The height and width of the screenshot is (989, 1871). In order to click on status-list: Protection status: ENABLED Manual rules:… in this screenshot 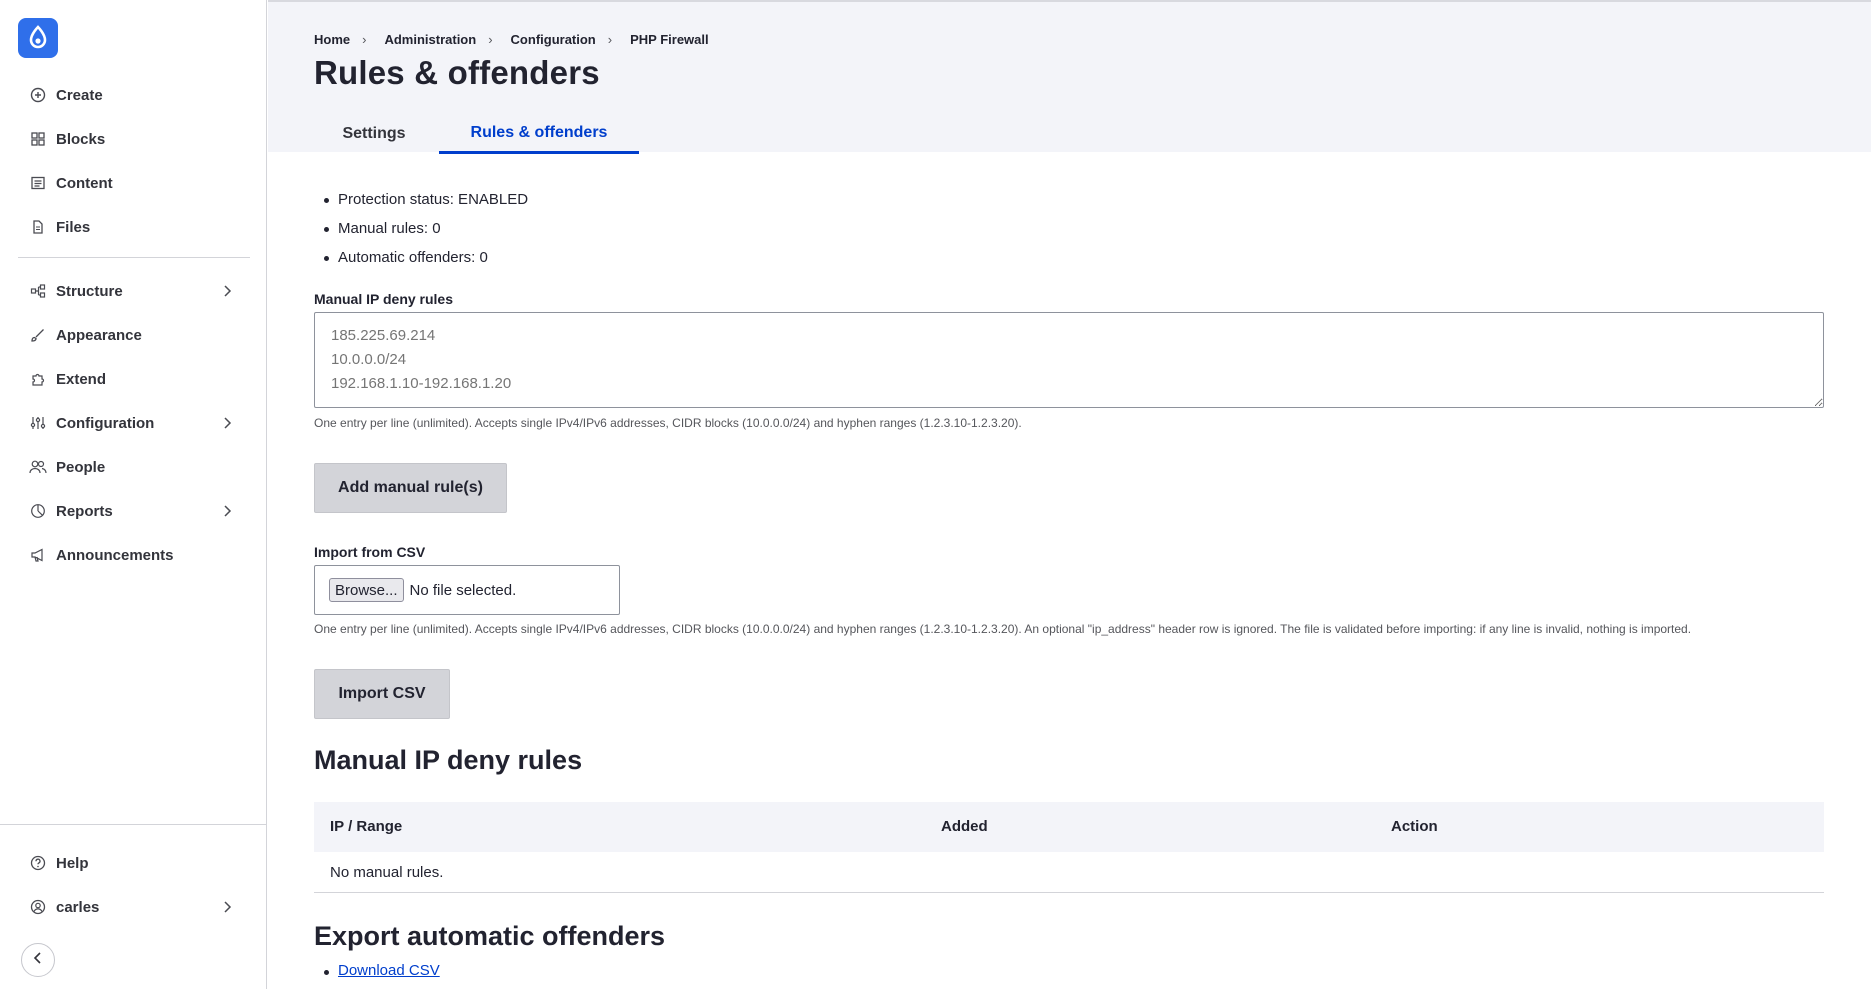, I will do `click(421, 228)`.